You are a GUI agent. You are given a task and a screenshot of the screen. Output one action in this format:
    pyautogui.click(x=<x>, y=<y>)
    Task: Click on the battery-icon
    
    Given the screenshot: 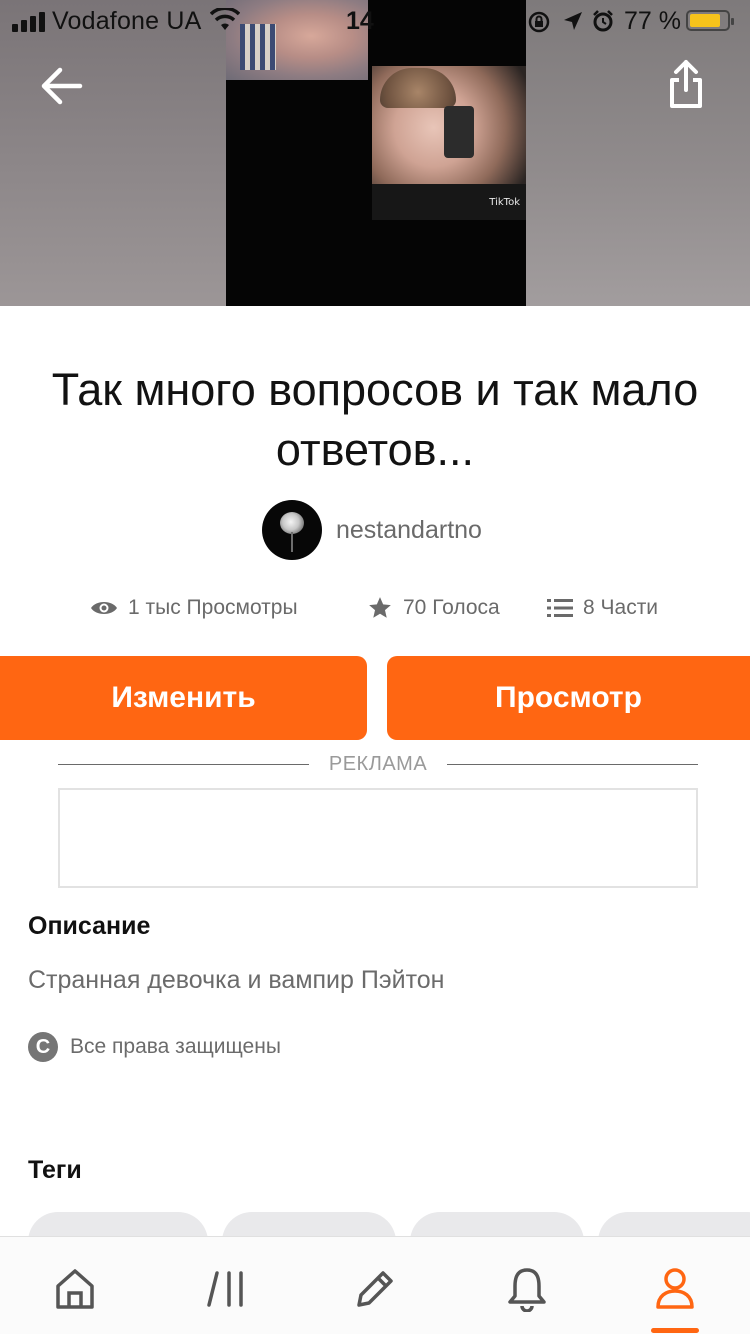 What is the action you would take?
    pyautogui.click(x=710, y=20)
    